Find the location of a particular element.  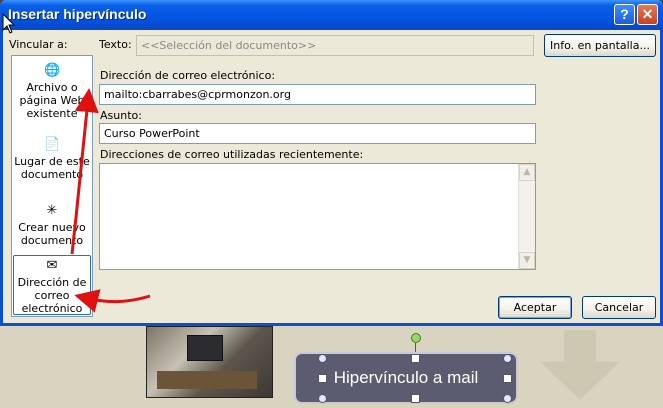

scroll-up-icon: ▲ is located at coordinates (527, 172).